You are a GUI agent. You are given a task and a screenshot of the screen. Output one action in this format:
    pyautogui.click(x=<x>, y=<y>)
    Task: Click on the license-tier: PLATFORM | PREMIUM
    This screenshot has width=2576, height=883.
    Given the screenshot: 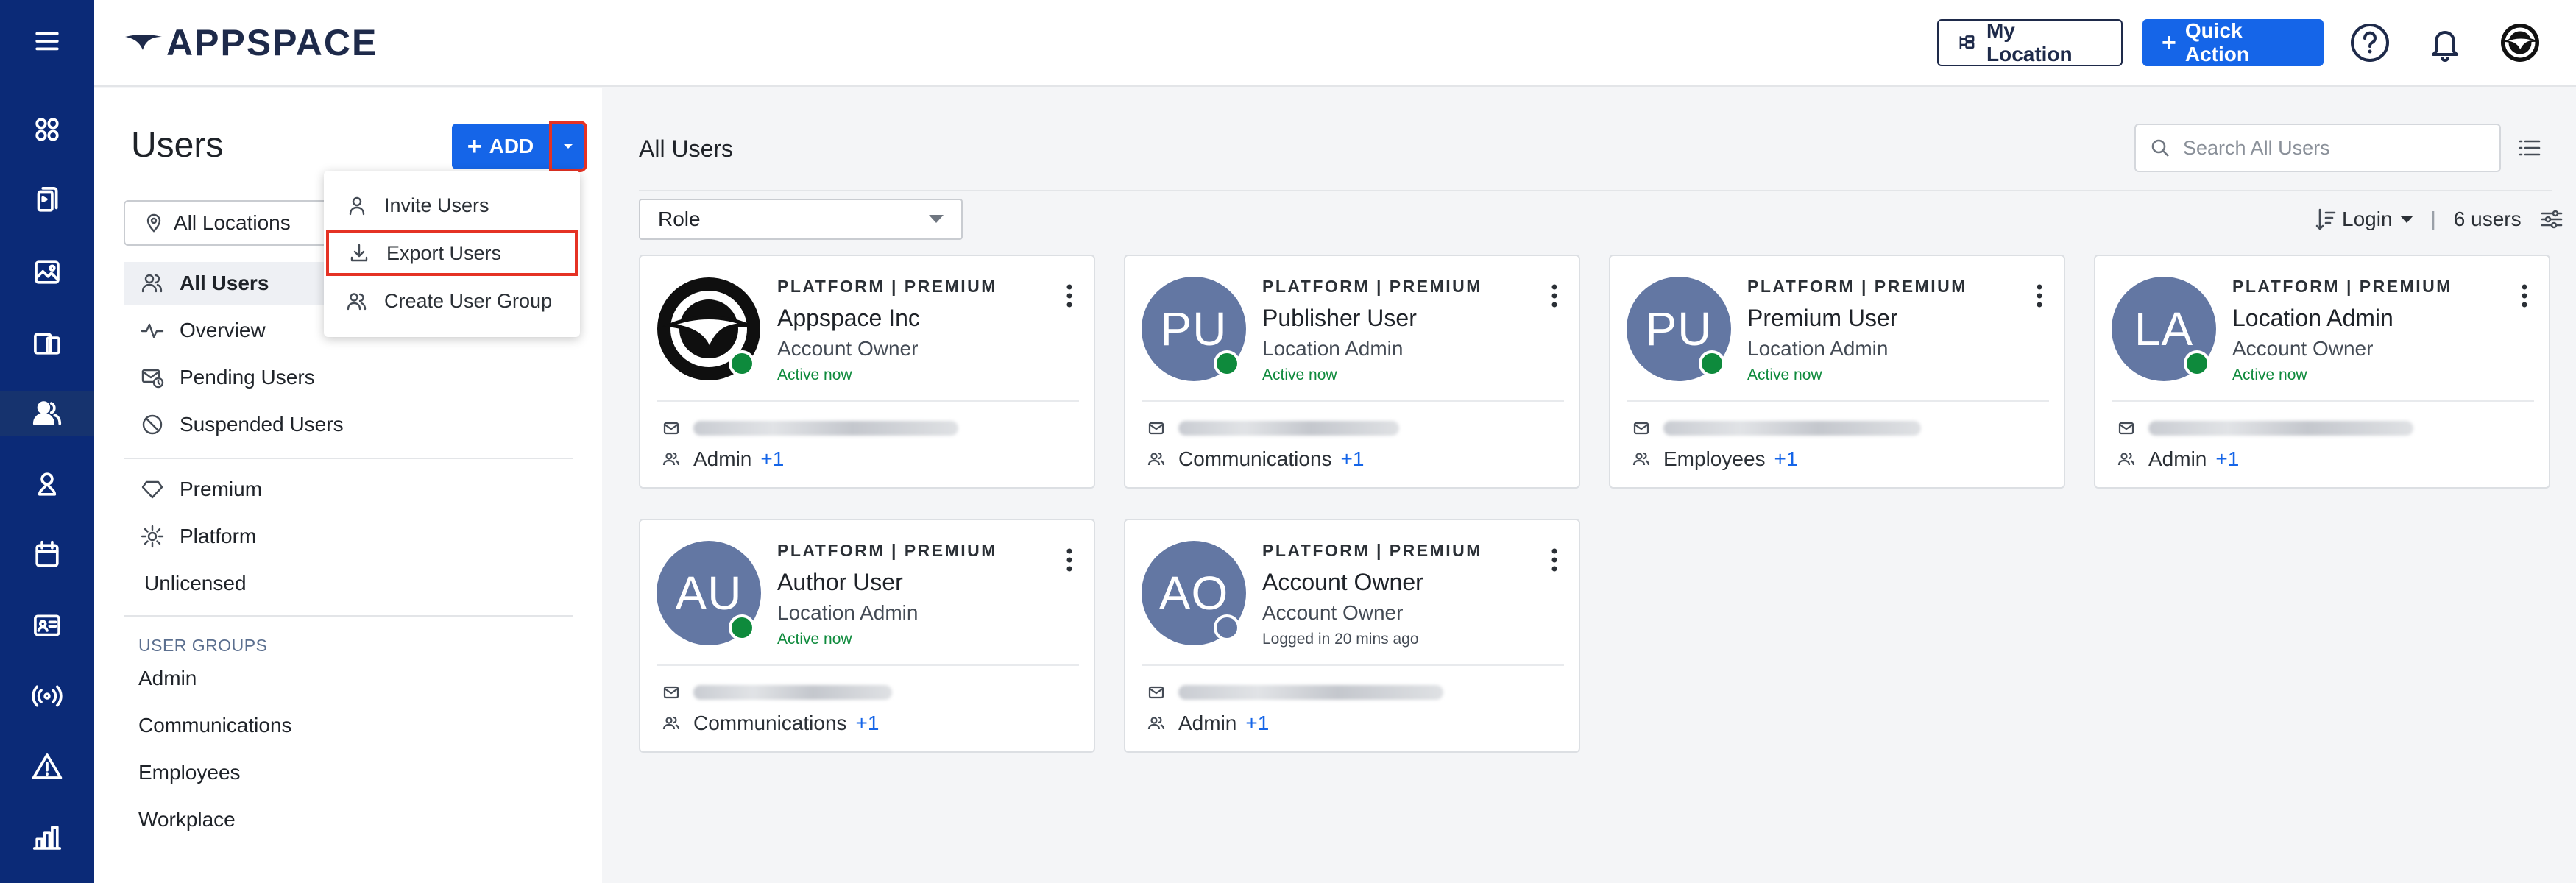 What is the action you would take?
    pyautogui.click(x=1372, y=550)
    